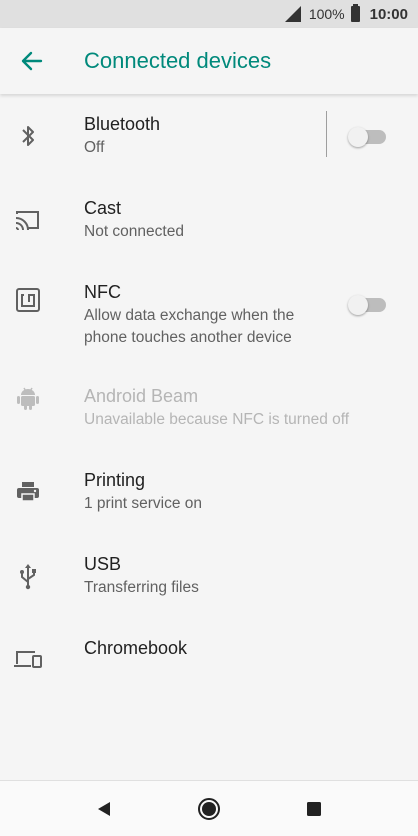  I want to click on nfc-icon, so click(28, 300).